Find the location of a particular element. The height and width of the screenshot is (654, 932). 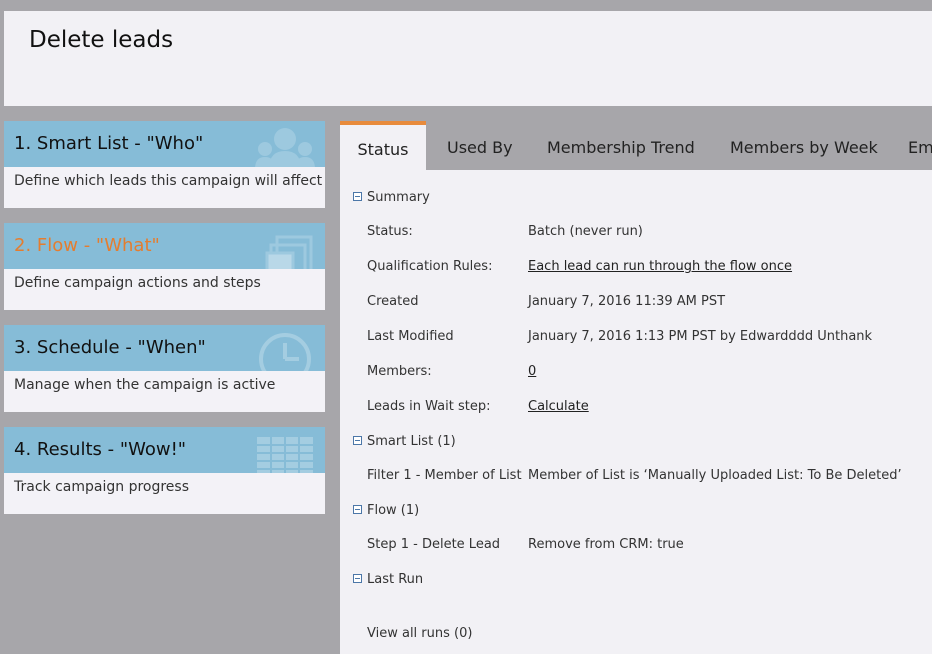

step-card-header: 3. Schedule - "When" is located at coordinates (164, 348).